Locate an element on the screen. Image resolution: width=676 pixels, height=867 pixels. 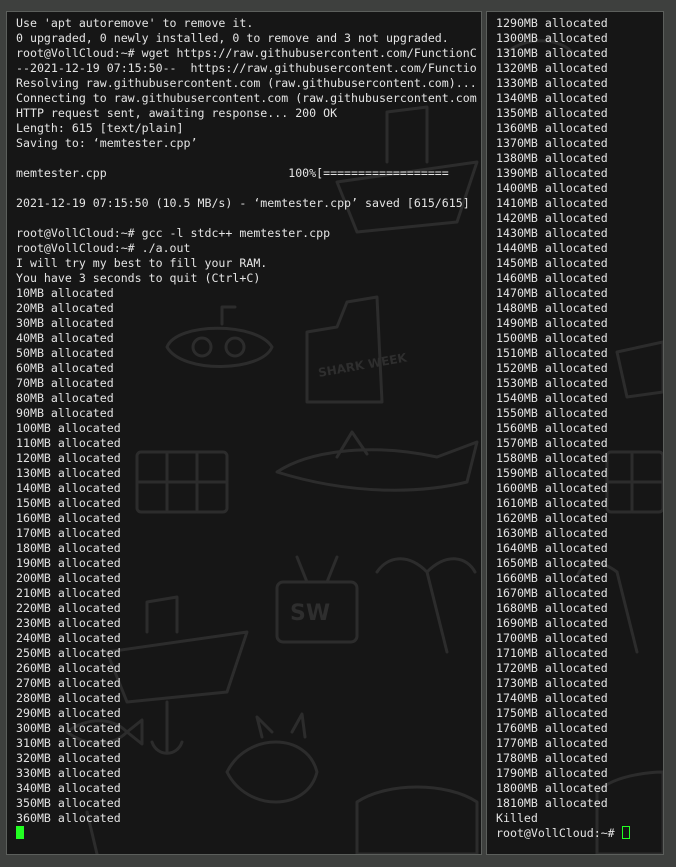
terminal-right-line: 1810MB allocated is located at coordinates (552, 803).